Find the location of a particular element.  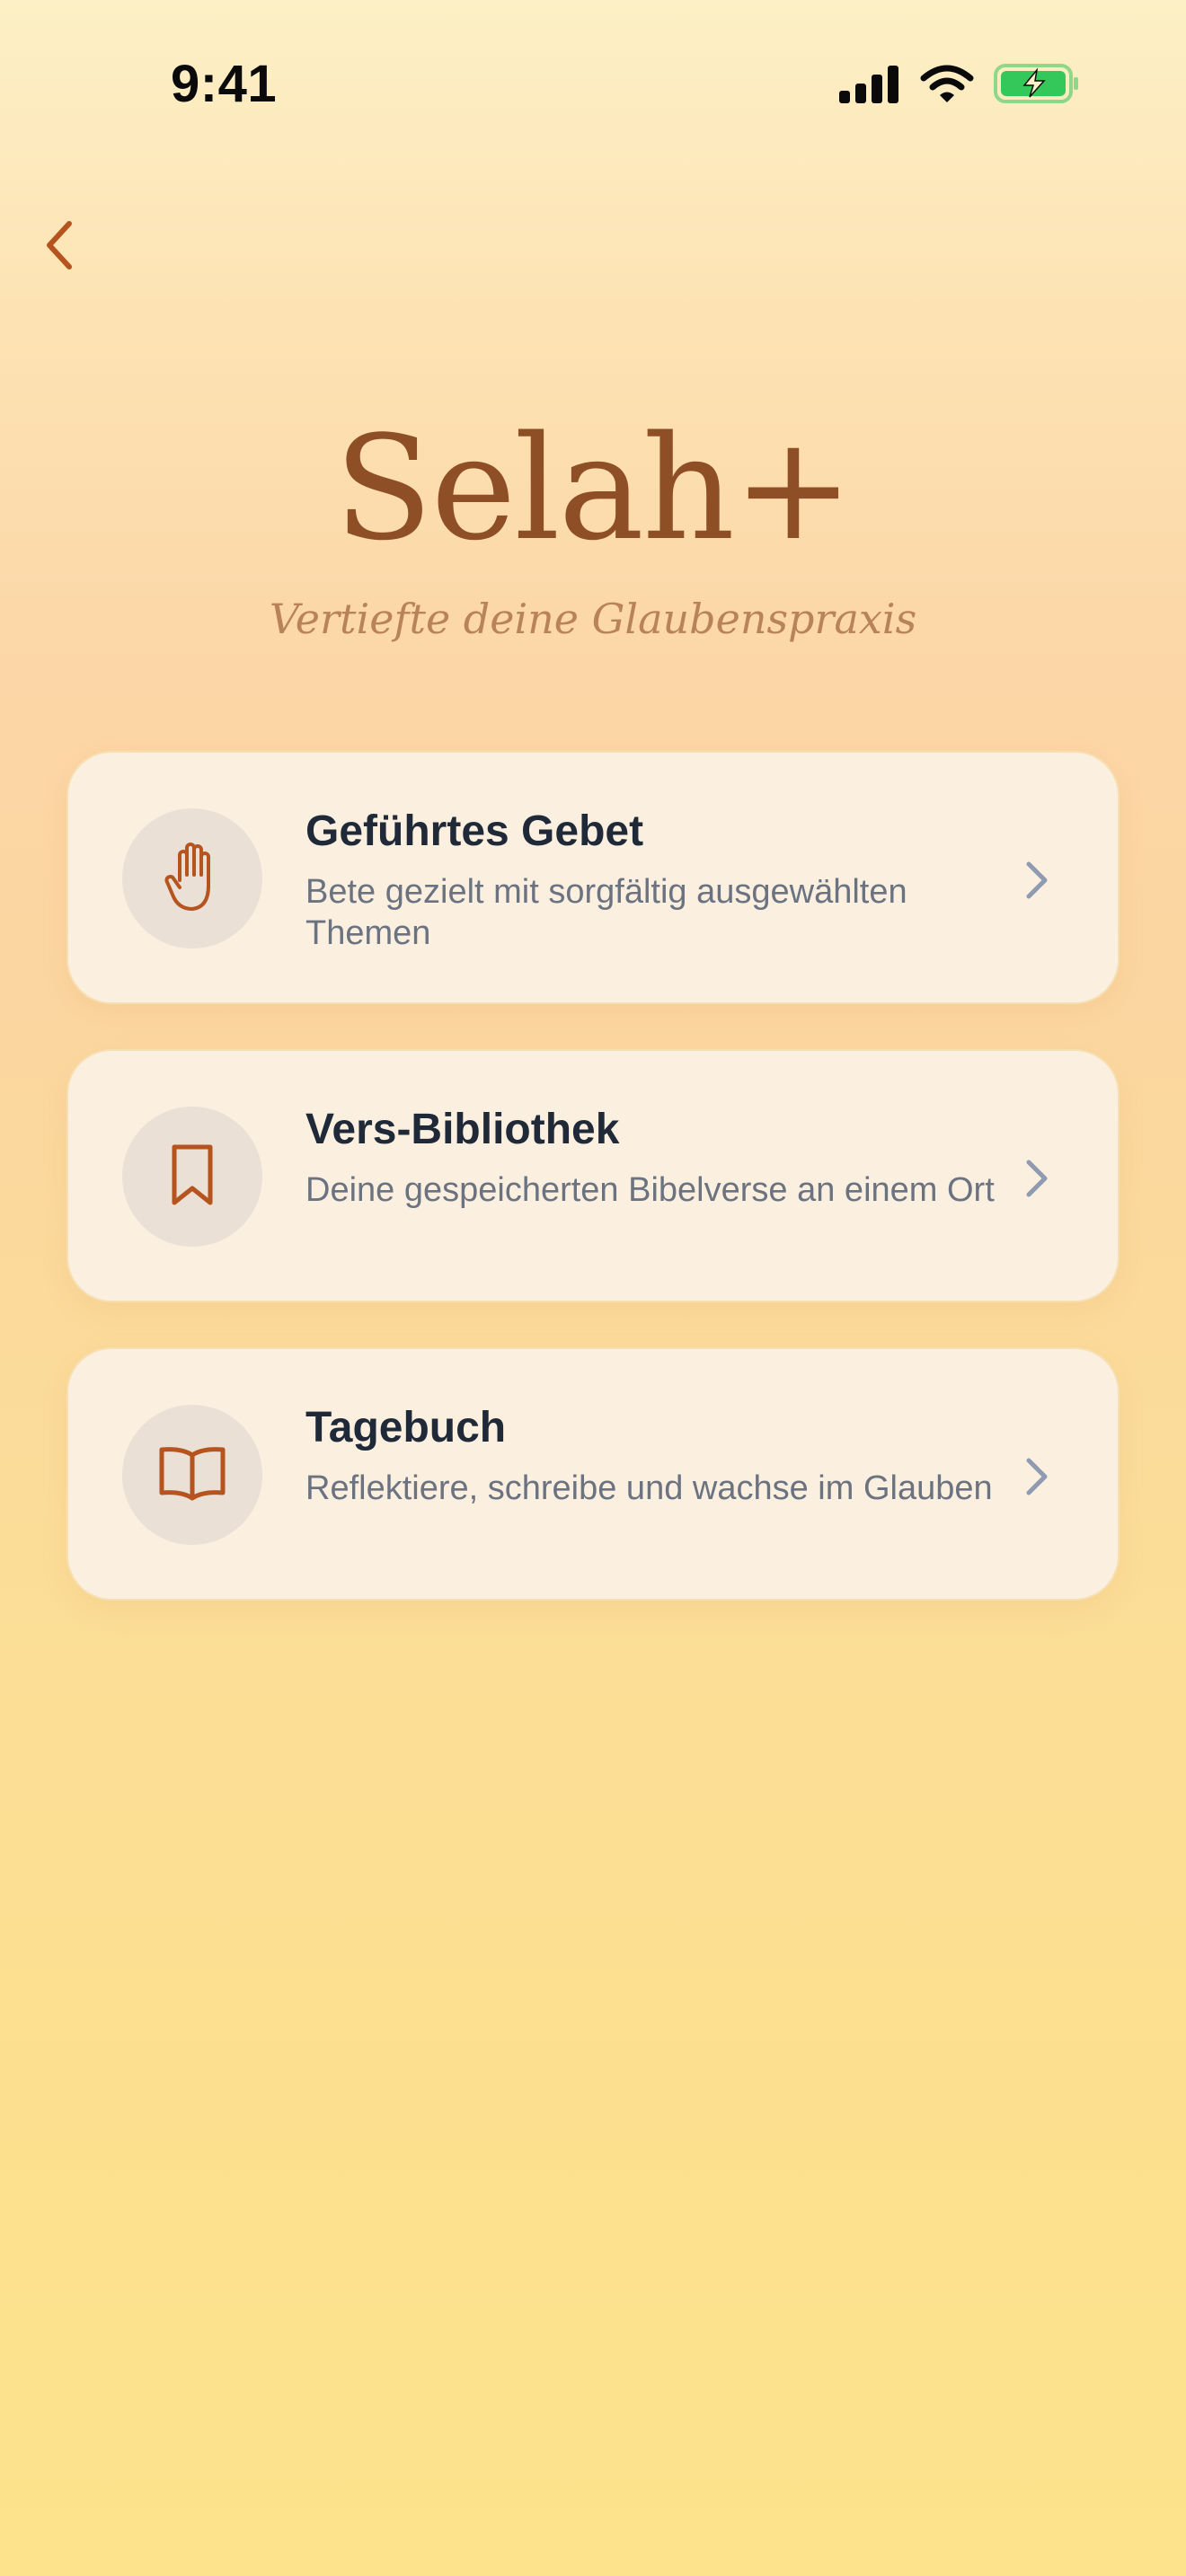

status-icons is located at coordinates (959, 86).